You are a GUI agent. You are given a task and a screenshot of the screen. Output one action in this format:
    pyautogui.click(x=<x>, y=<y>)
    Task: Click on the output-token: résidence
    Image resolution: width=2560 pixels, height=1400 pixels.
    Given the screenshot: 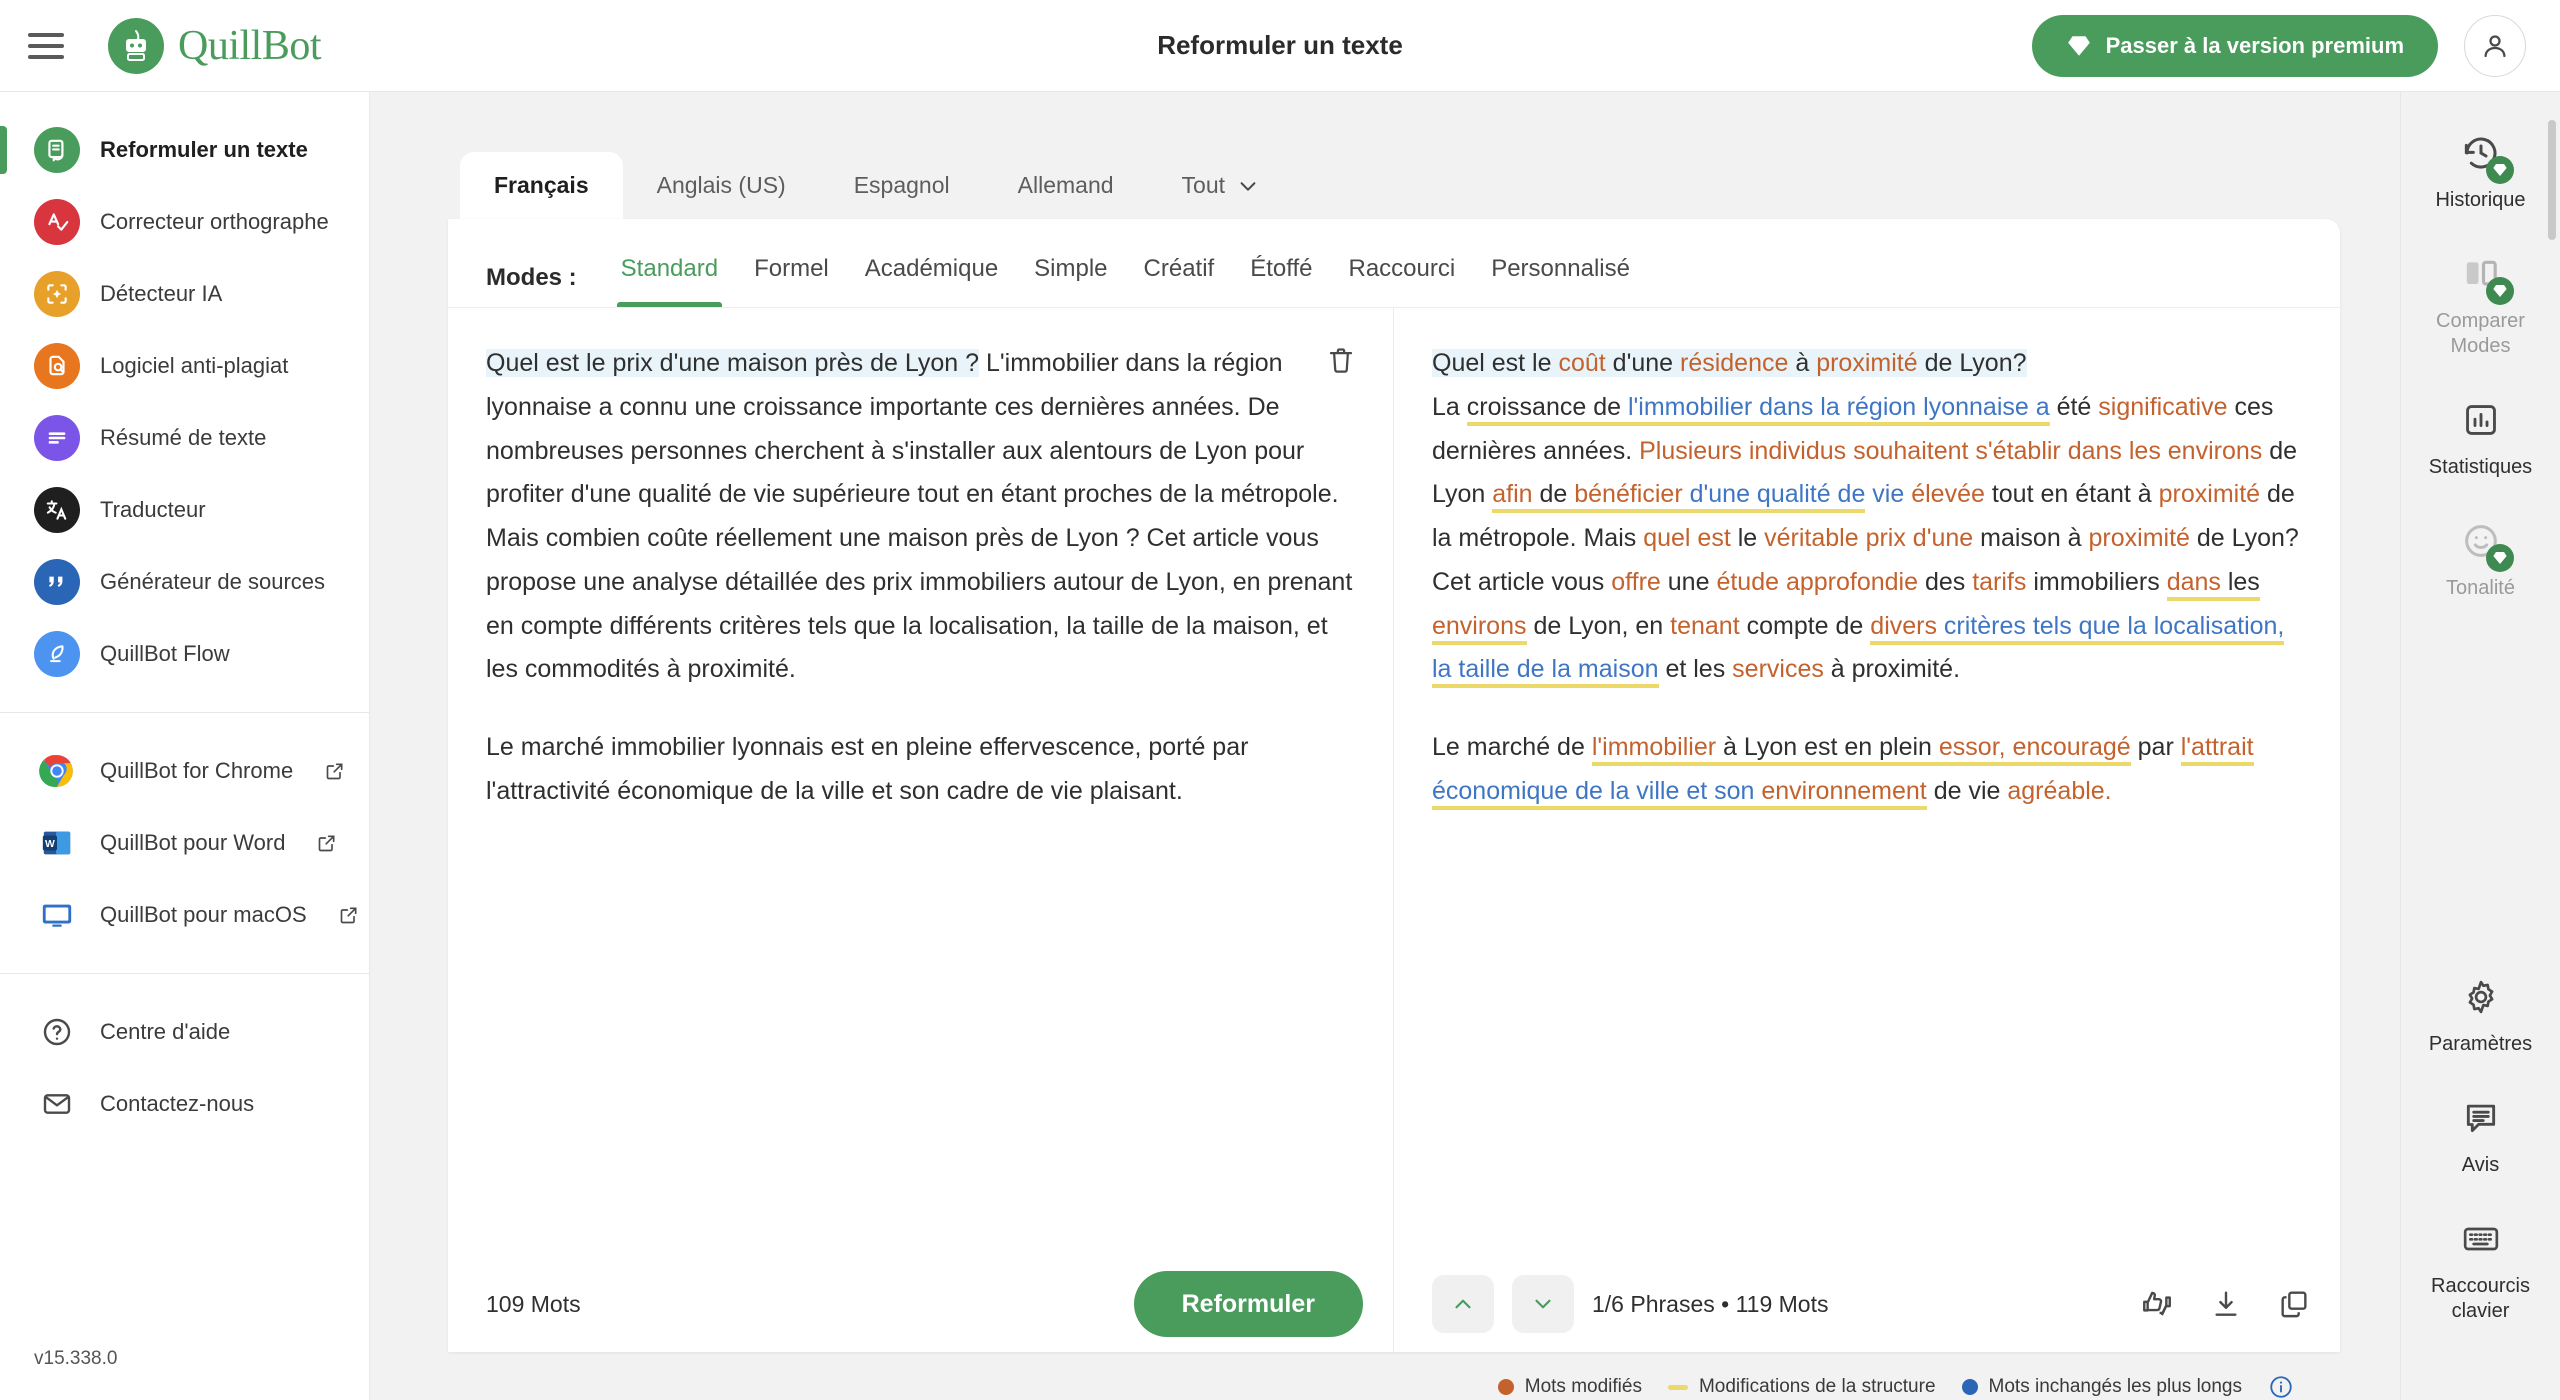 What is the action you would take?
    pyautogui.click(x=1734, y=363)
    